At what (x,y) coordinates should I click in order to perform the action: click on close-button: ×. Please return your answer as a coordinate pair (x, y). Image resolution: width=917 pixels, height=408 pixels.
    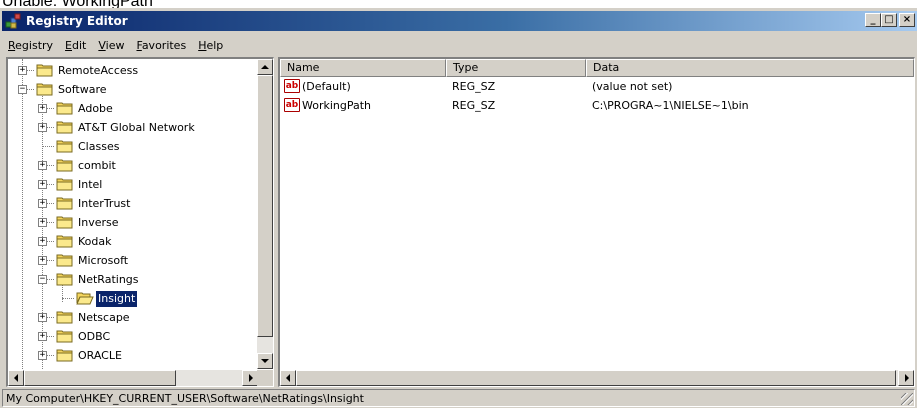
    Looking at the image, I should click on (907, 20).